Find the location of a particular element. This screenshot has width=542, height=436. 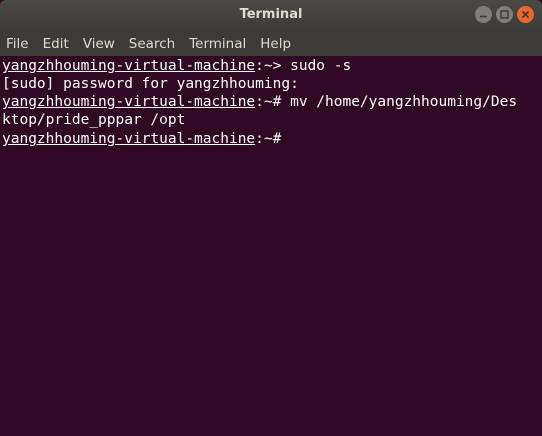

minimize-button is located at coordinates (483, 14).